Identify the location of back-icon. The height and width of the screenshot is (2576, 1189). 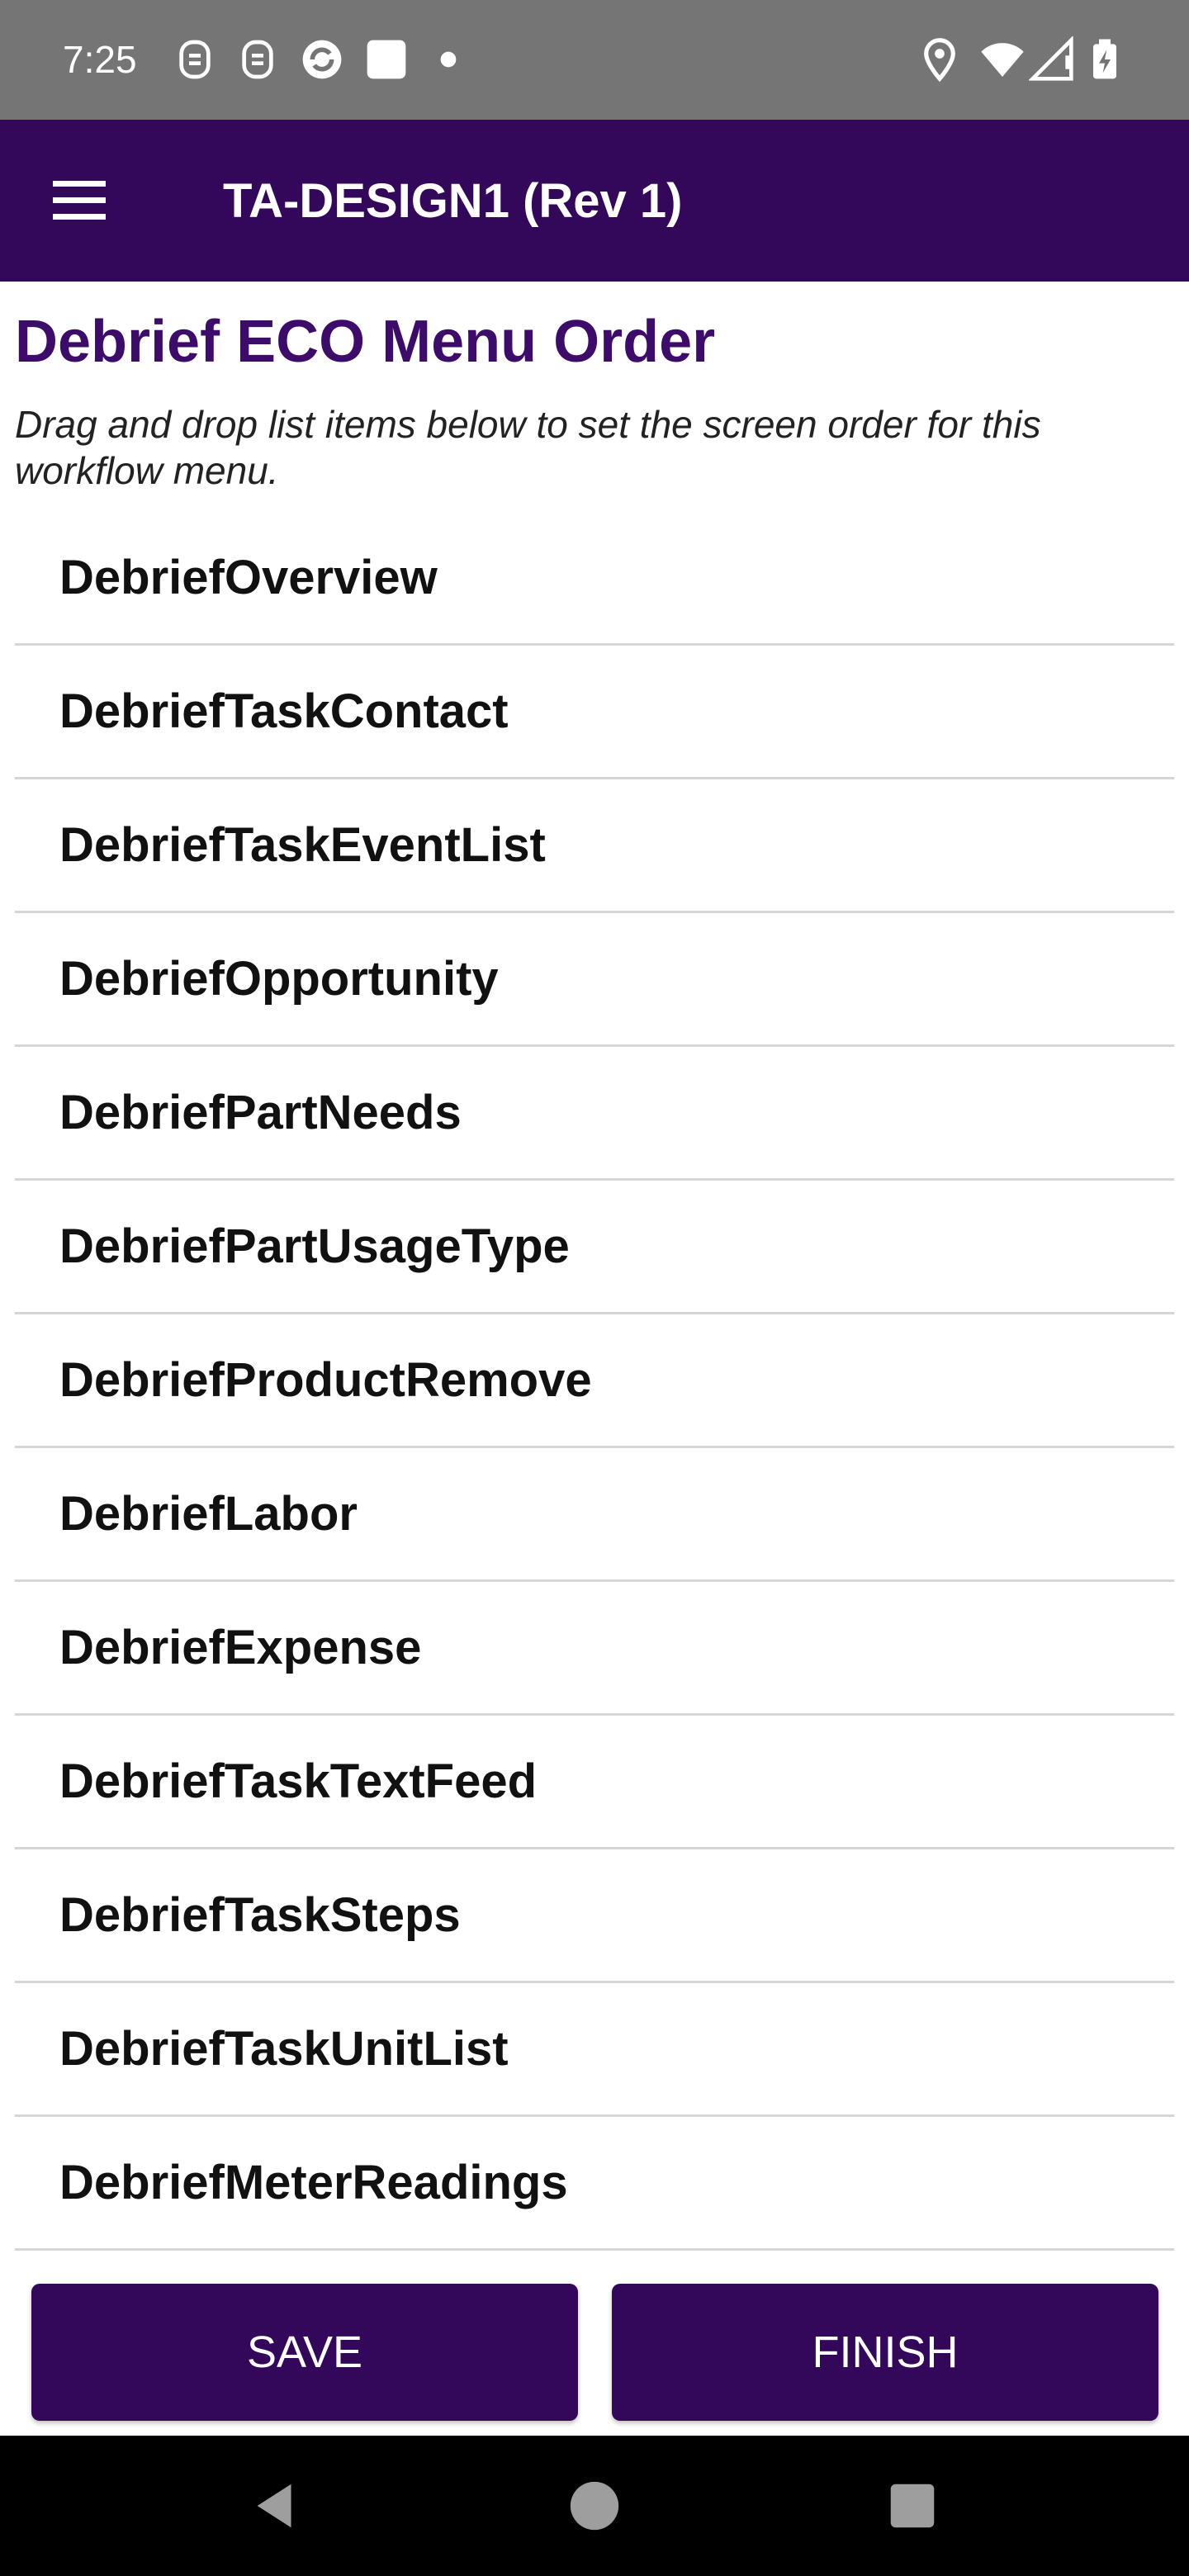
(277, 2506).